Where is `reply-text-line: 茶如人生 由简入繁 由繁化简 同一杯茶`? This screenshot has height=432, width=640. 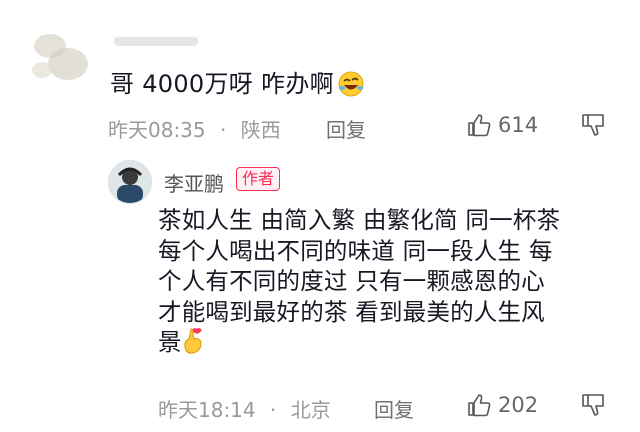
reply-text-line: 茶如人生 由简入繁 由繁化简 同一杯茶 is located at coordinates (359, 220).